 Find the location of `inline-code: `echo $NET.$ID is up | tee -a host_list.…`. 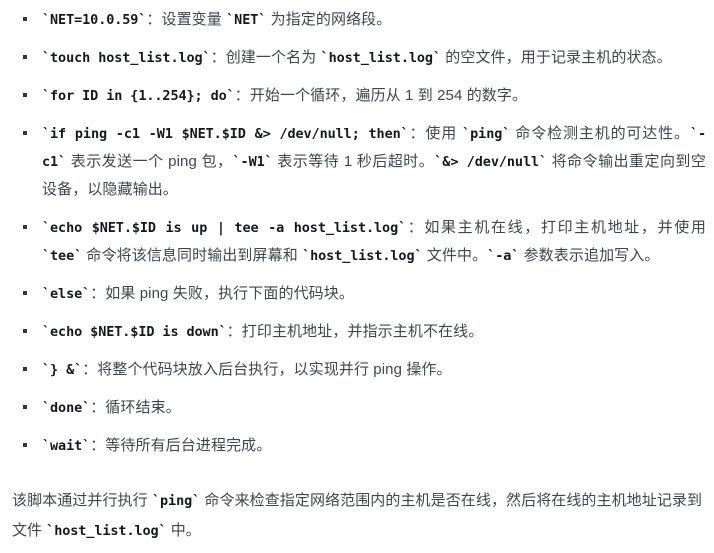

inline-code: `echo $NET.$ID is up | tee -a host_list.… is located at coordinates (224, 228).